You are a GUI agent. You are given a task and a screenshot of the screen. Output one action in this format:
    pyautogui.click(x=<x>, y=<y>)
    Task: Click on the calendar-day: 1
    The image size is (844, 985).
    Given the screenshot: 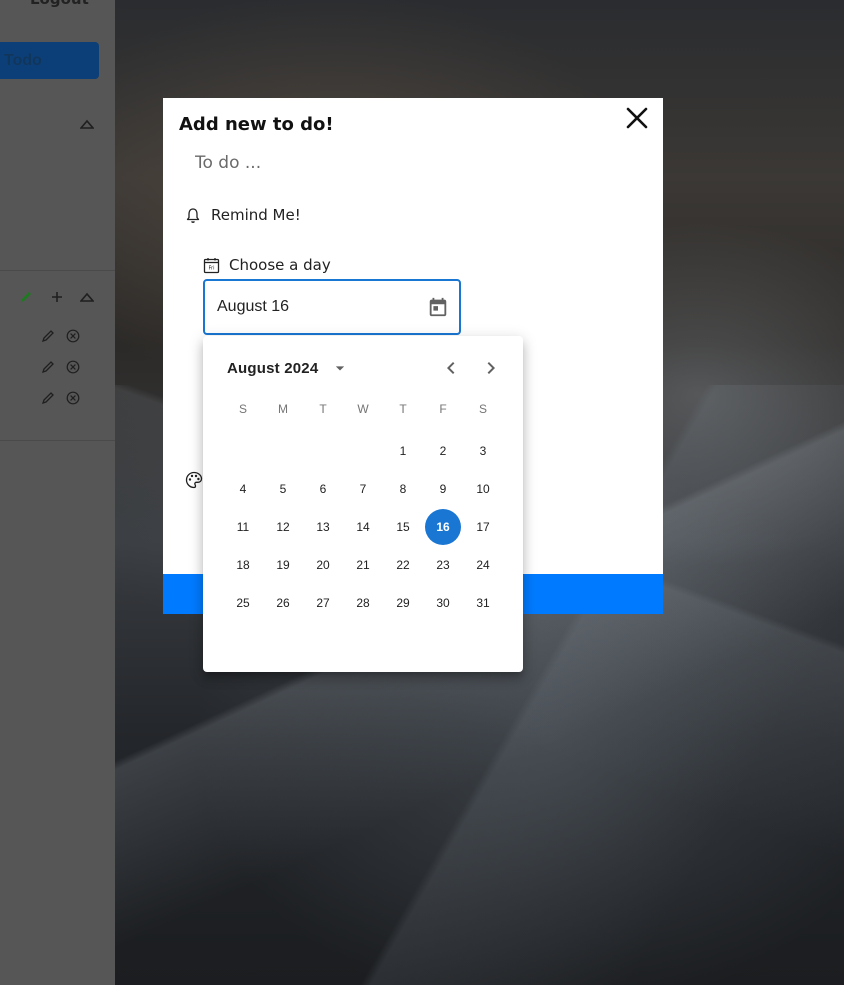 What is the action you would take?
    pyautogui.click(x=403, y=451)
    